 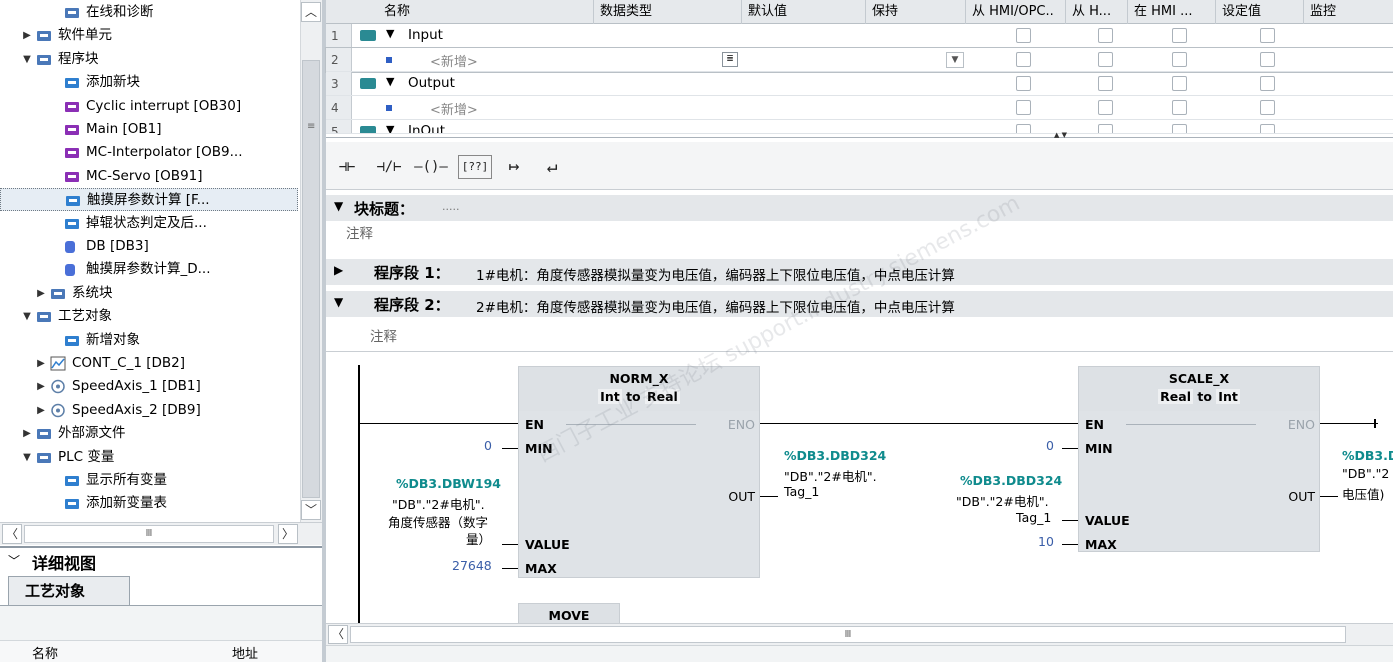 I want to click on scroll-down-icon: ﹀, so click(x=311, y=510).